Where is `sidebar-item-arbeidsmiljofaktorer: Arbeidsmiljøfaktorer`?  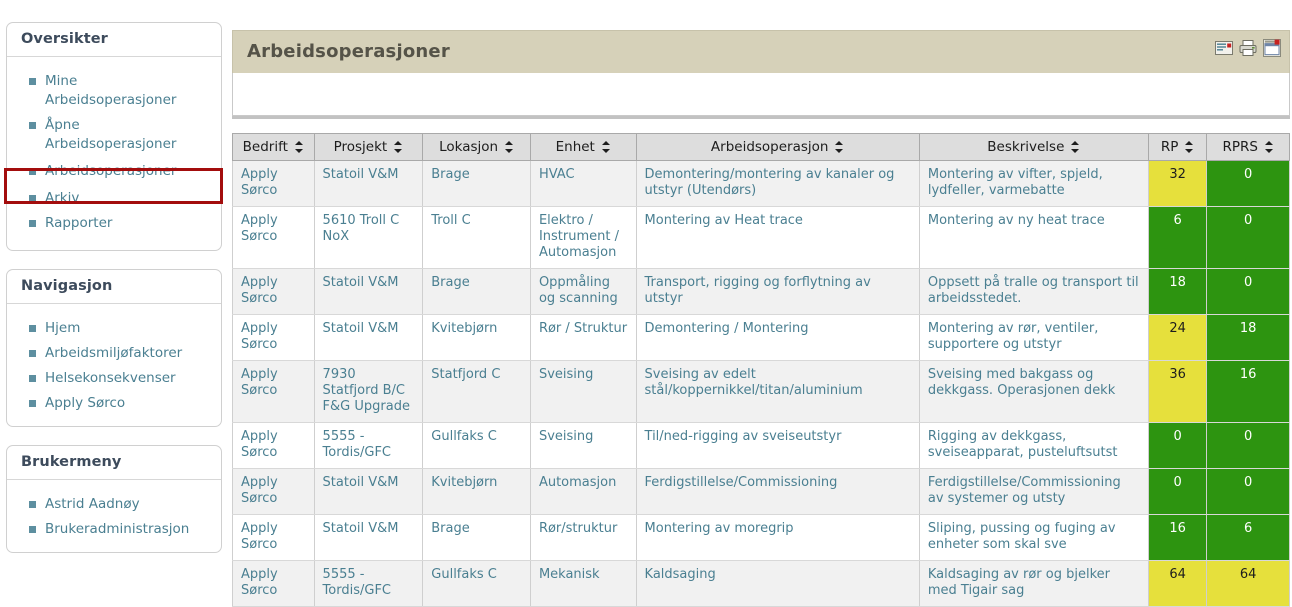 sidebar-item-arbeidsmiljofaktorer: Arbeidsmiljøfaktorer is located at coordinates (114, 353).